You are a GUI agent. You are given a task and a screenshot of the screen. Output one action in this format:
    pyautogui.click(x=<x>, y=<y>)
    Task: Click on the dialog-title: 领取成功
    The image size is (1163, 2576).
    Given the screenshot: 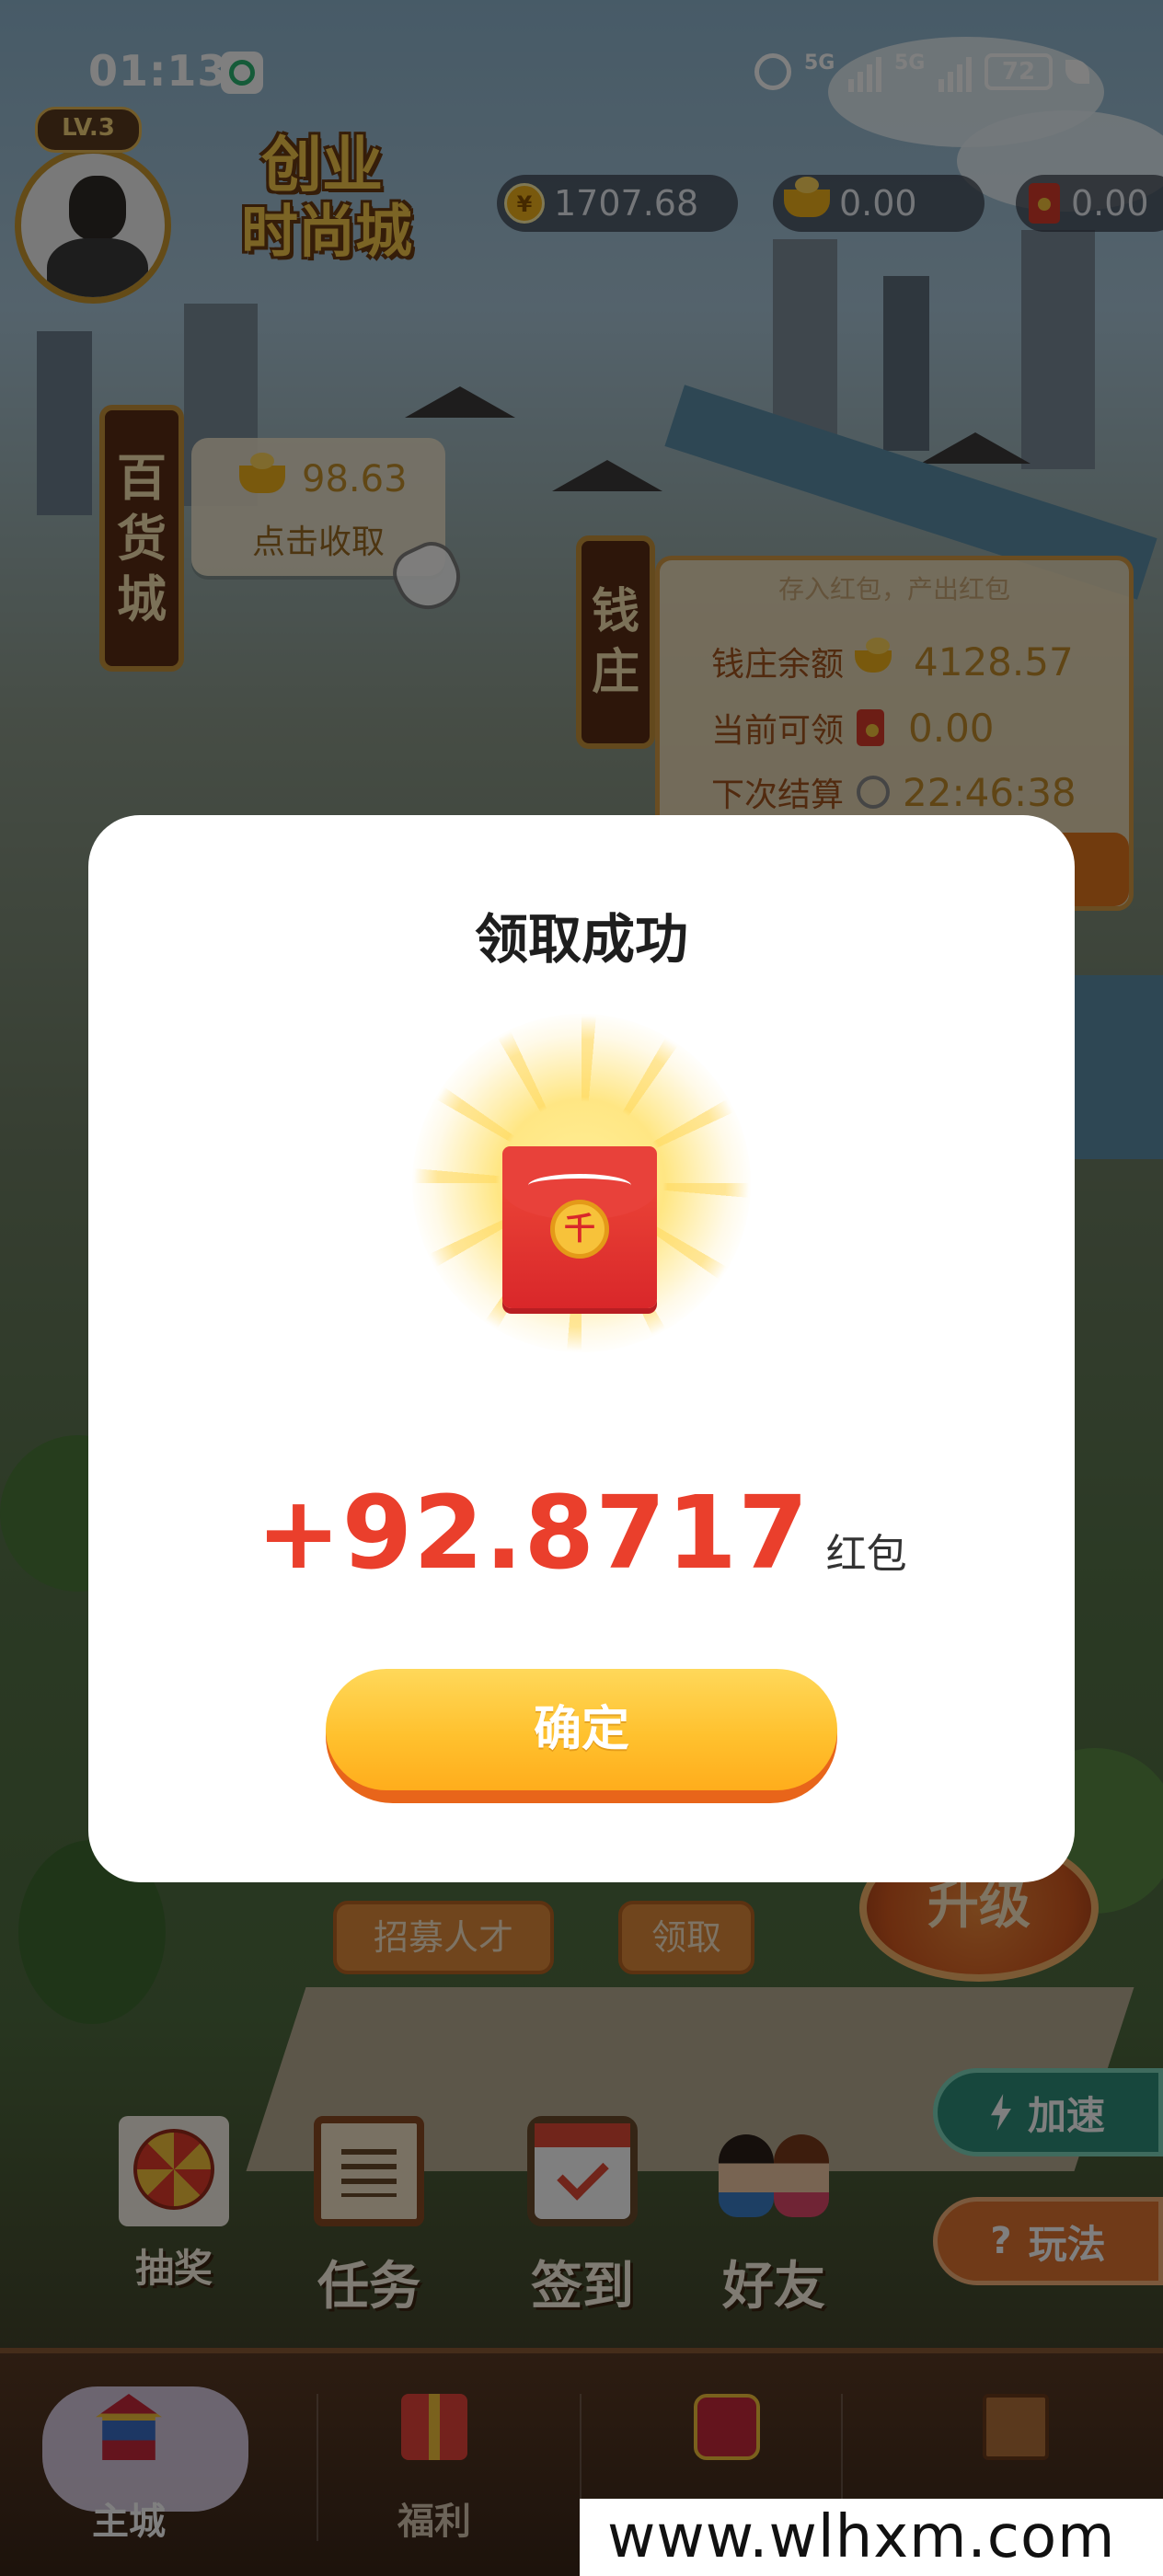 What is the action you would take?
    pyautogui.click(x=581, y=939)
    